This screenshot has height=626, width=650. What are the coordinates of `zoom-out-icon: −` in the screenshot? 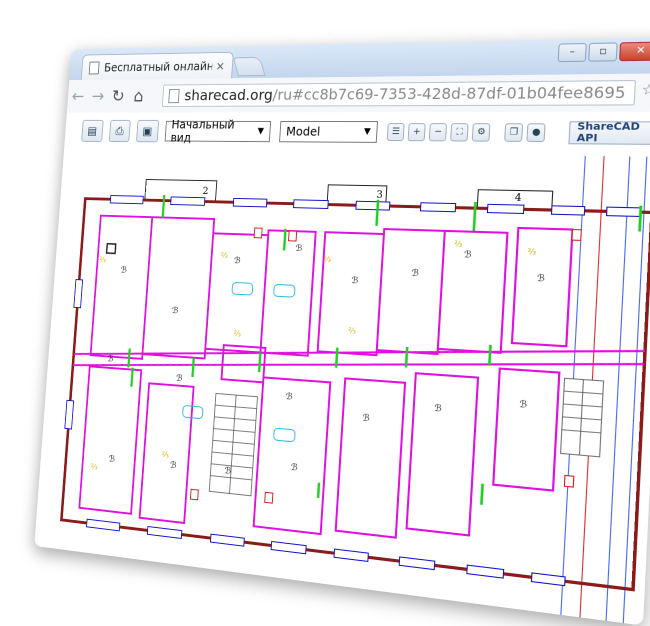 It's located at (438, 132).